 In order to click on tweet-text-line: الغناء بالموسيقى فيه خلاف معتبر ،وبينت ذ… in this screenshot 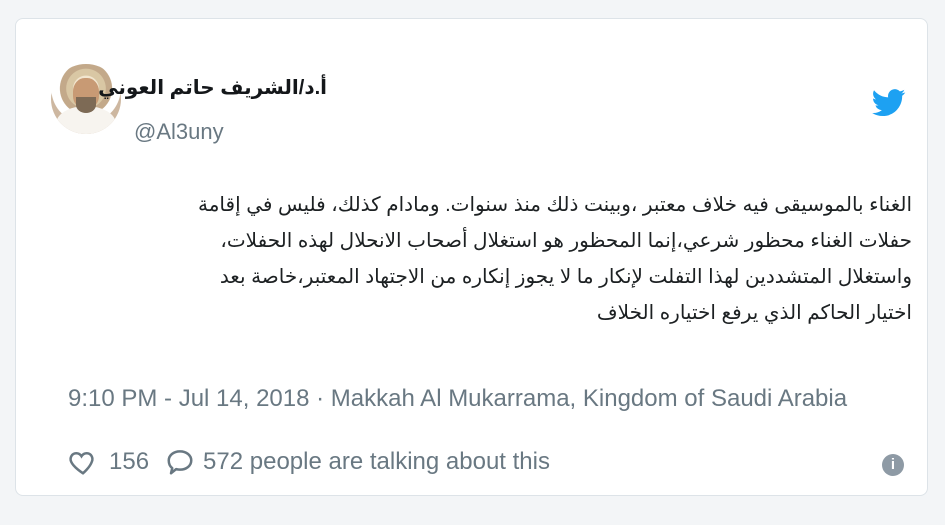, I will do `click(555, 205)`.